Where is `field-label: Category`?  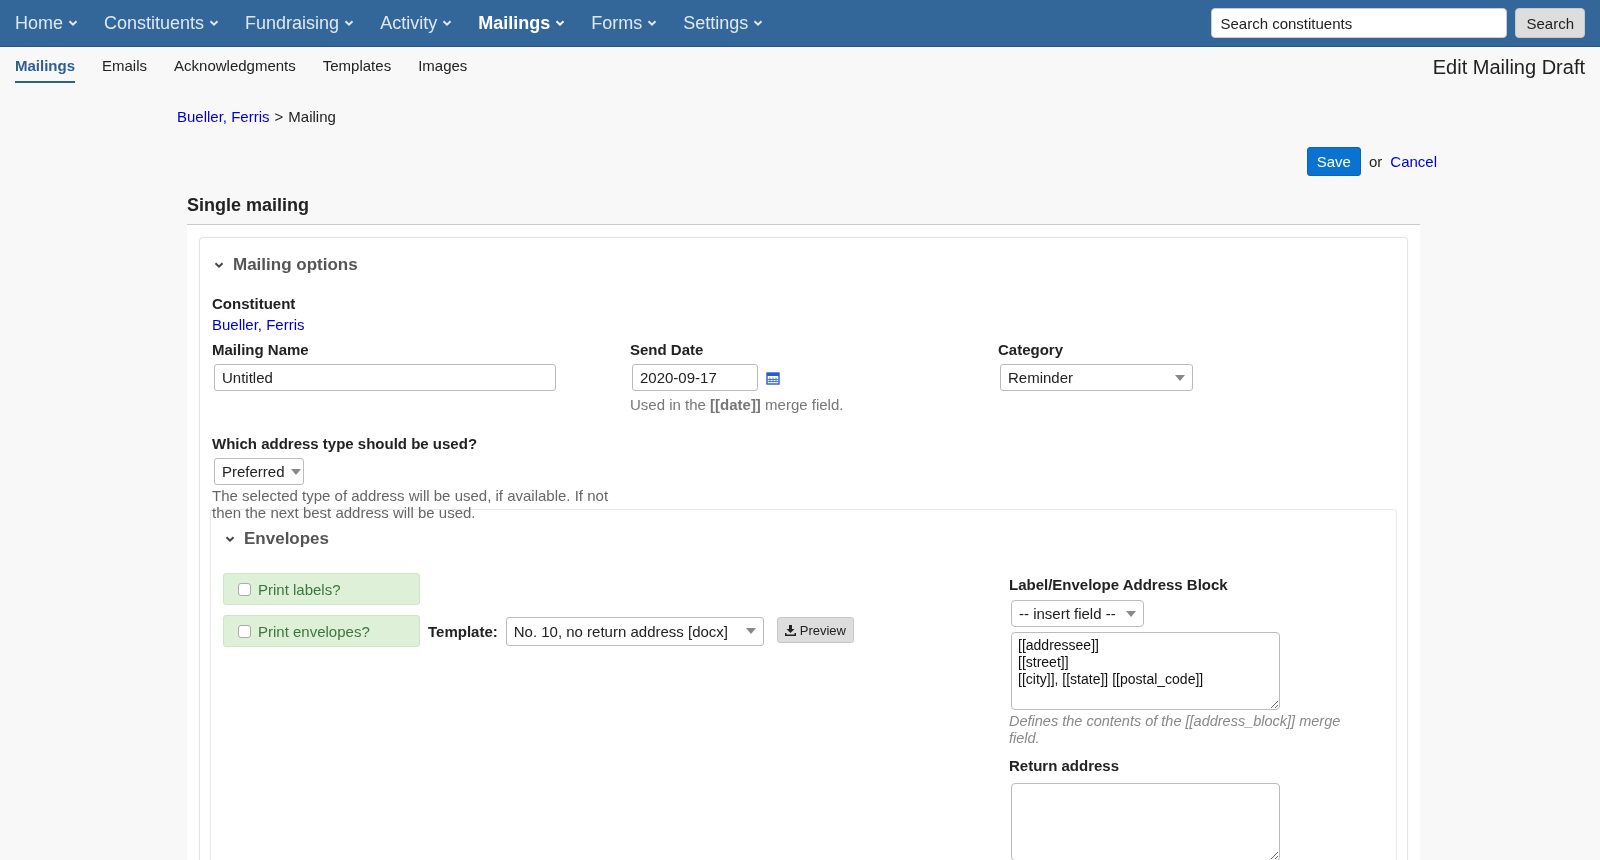
field-label: Category is located at coordinates (1031, 349).